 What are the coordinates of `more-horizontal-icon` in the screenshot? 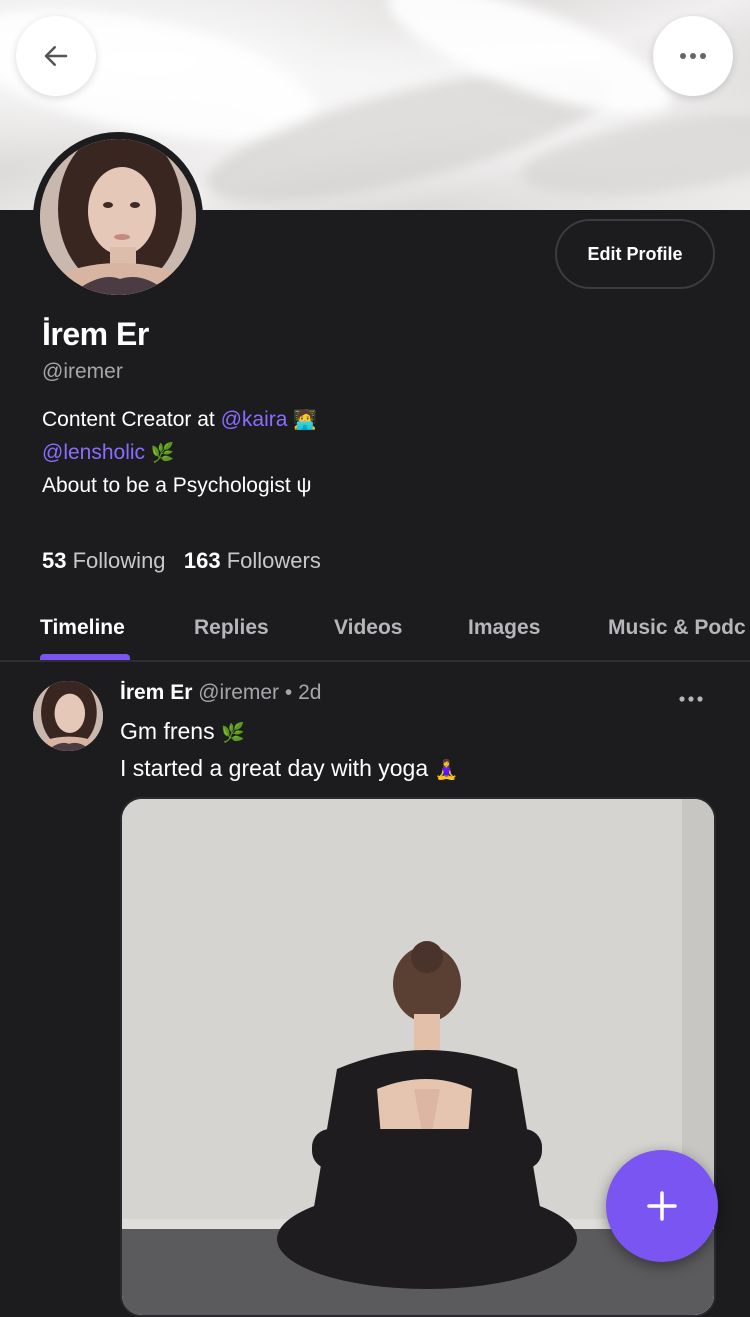 It's located at (693, 56).